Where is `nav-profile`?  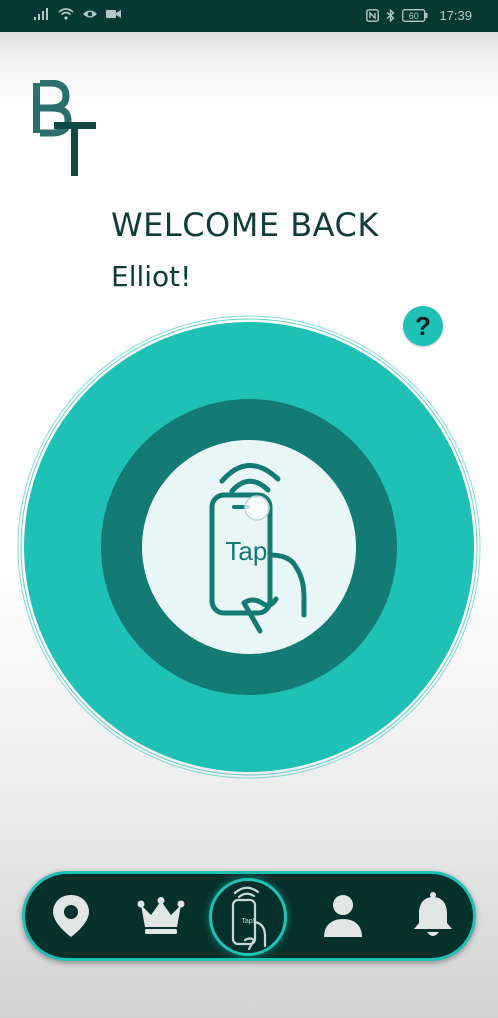
nav-profile is located at coordinates (343, 916).